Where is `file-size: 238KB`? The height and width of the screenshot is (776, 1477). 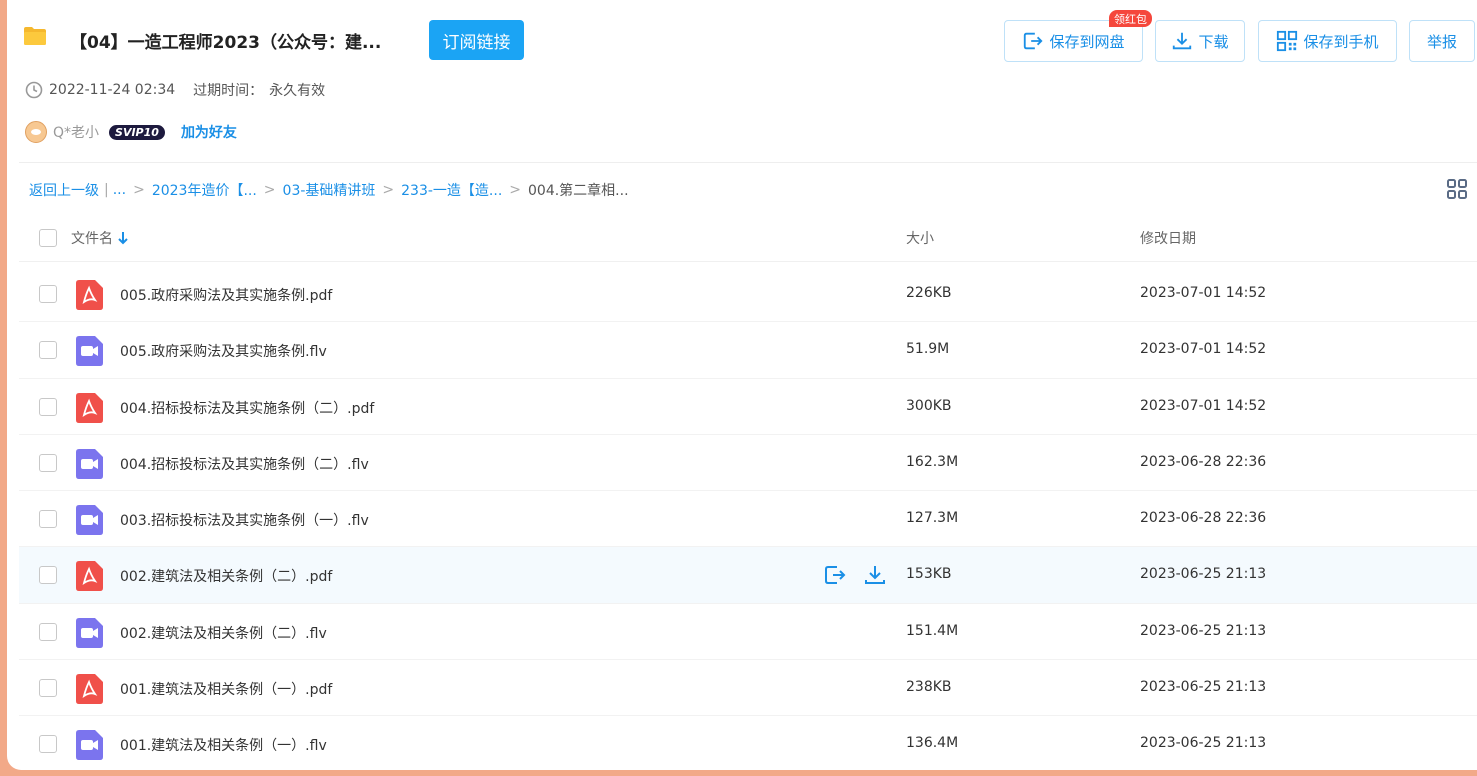
file-size: 238KB is located at coordinates (929, 687).